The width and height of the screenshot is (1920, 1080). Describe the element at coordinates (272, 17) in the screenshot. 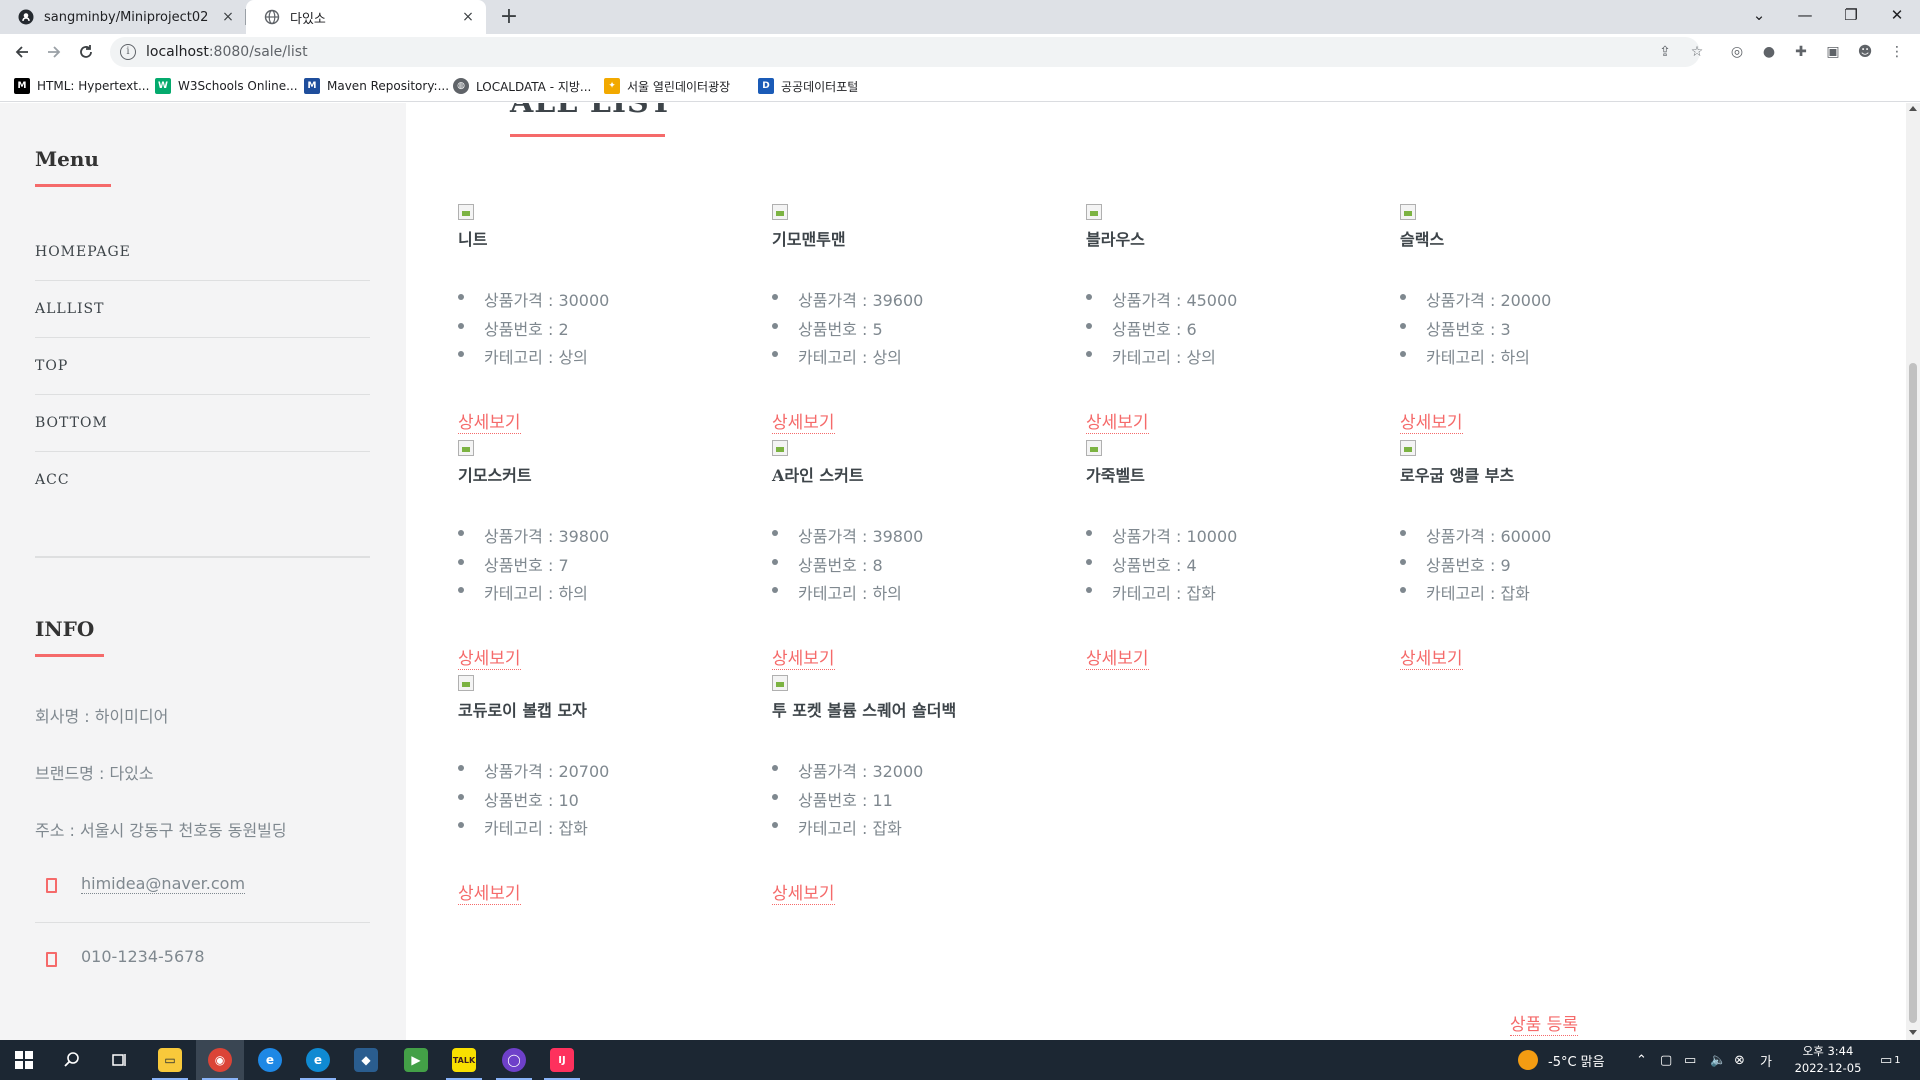

I see `globe-icon` at that location.